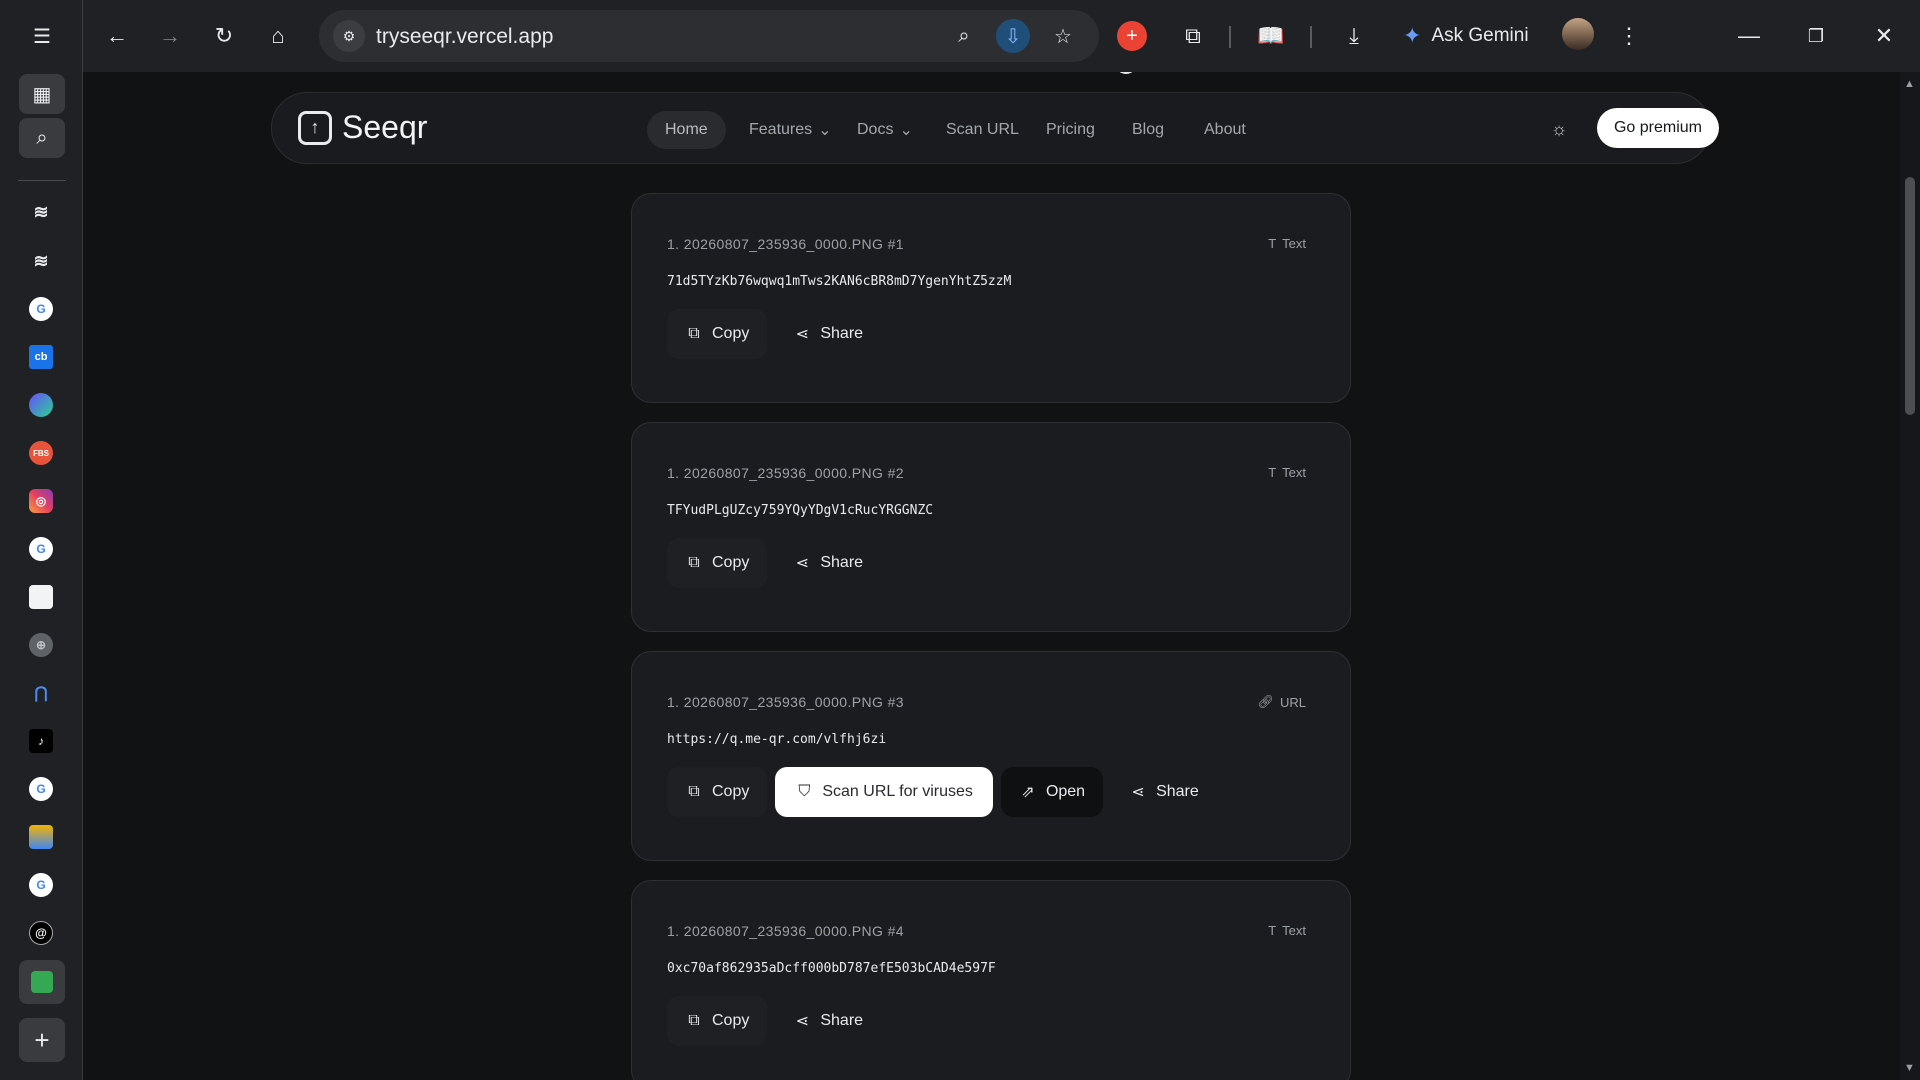 This screenshot has width=1920, height=1080. What do you see at coordinates (42, 36) in the screenshot?
I see `tab-search-menu-icon: ☰` at bounding box center [42, 36].